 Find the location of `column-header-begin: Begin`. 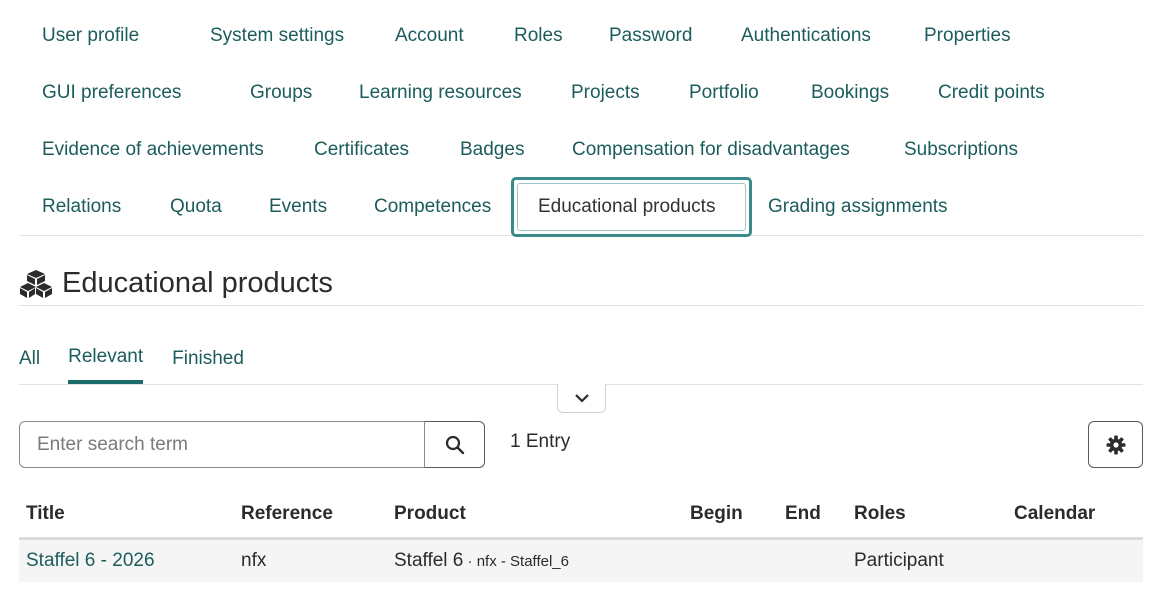

column-header-begin: Begin is located at coordinates (730, 516).